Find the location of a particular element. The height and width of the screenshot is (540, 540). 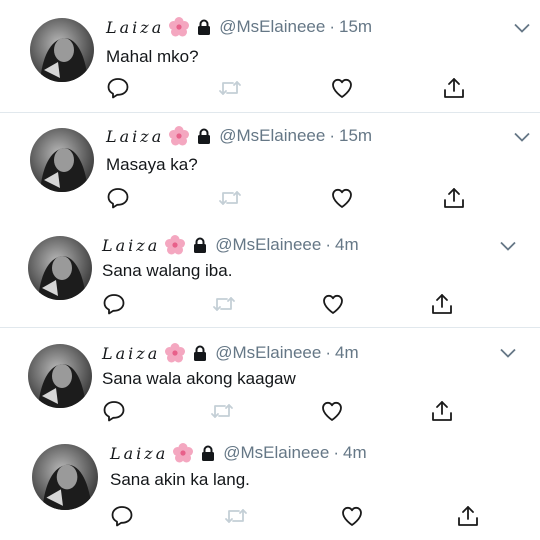

tweet-text: Mahal mko? is located at coordinates (152, 56).